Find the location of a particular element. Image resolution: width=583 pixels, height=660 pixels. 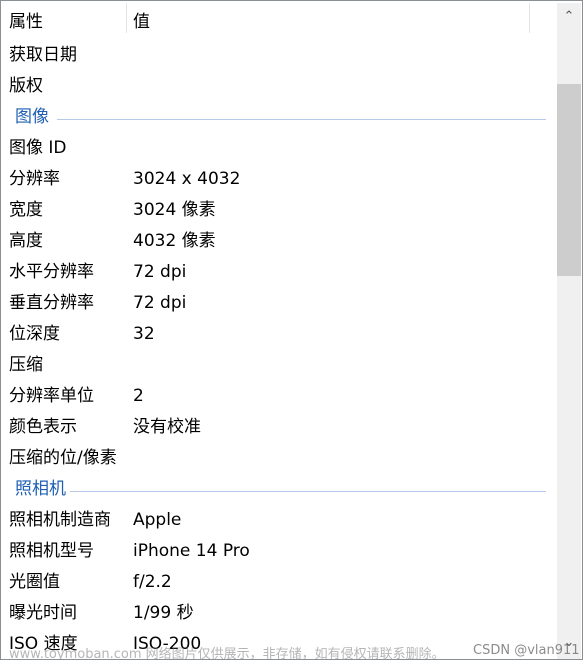

property-value: 1/99 秒 is located at coordinates (163, 613).